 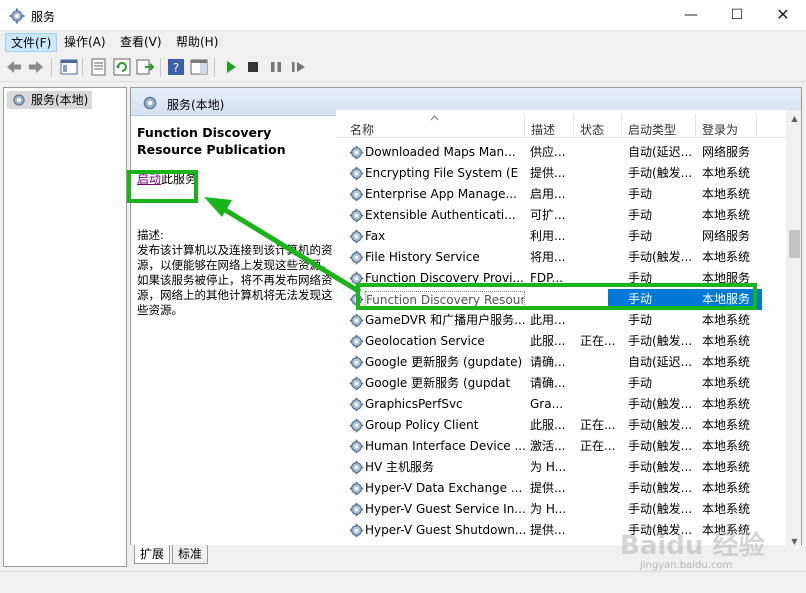 What do you see at coordinates (794, 244) in the screenshot?
I see `scroll-thumb` at bounding box center [794, 244].